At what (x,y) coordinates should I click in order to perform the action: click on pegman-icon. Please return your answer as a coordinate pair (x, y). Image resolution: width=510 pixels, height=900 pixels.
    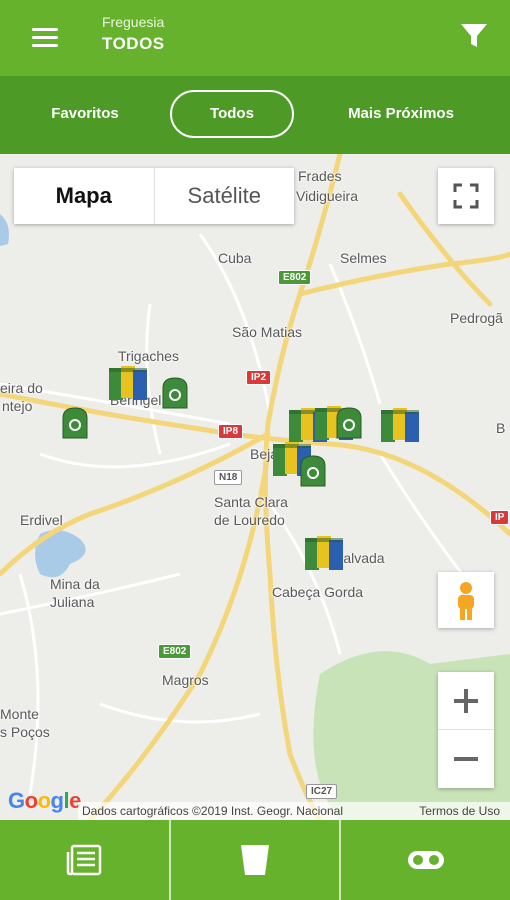
    Looking at the image, I should click on (466, 600).